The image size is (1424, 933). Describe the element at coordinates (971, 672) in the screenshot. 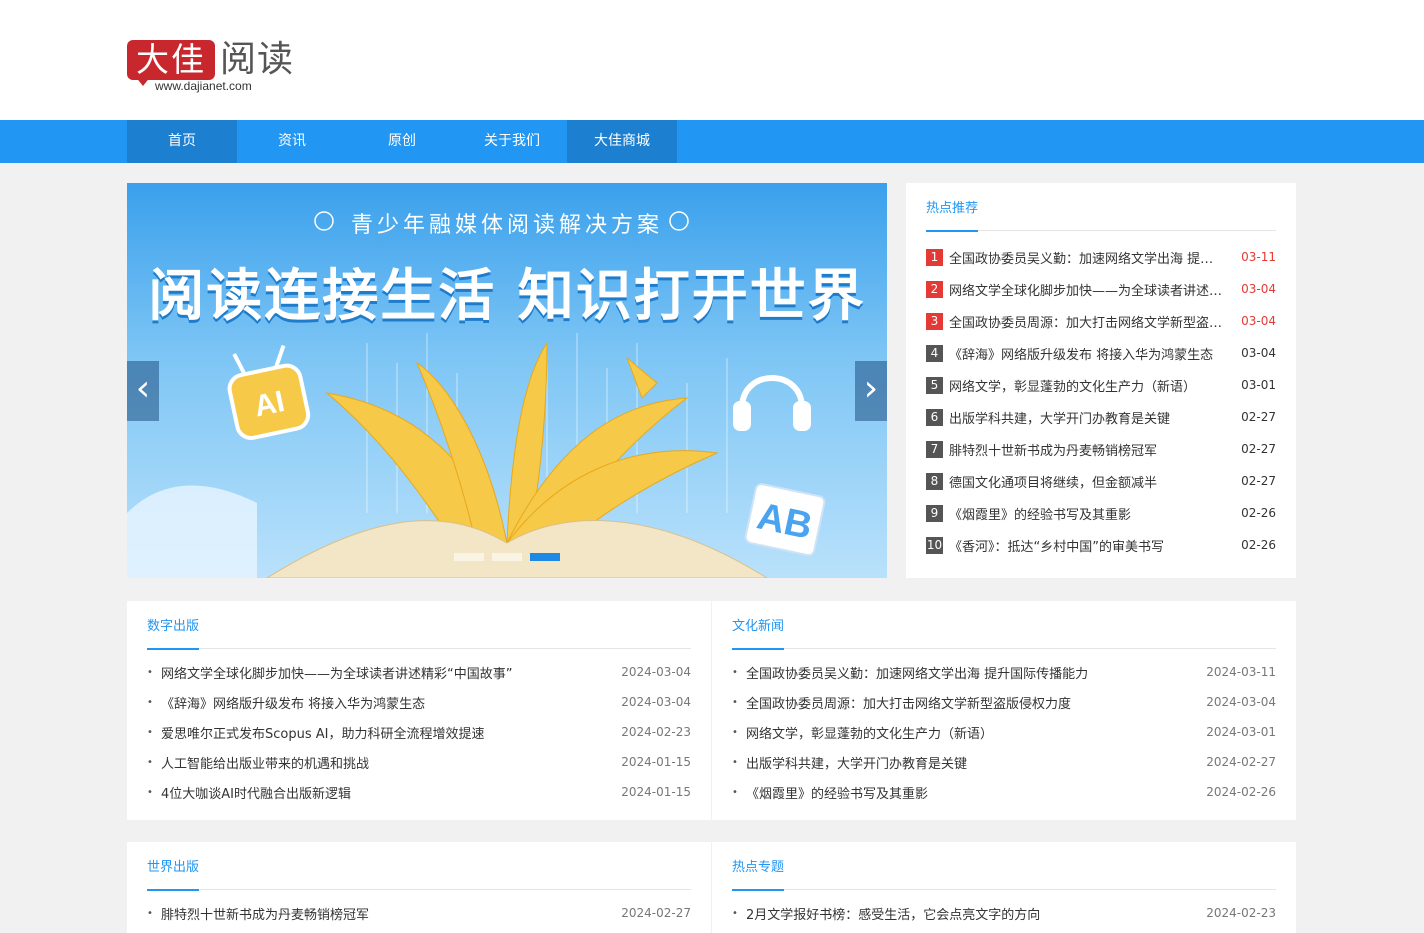

I see `article-link: 全国政协委员吴义勤：加速网络文学出海 提升国际传播能力` at that location.